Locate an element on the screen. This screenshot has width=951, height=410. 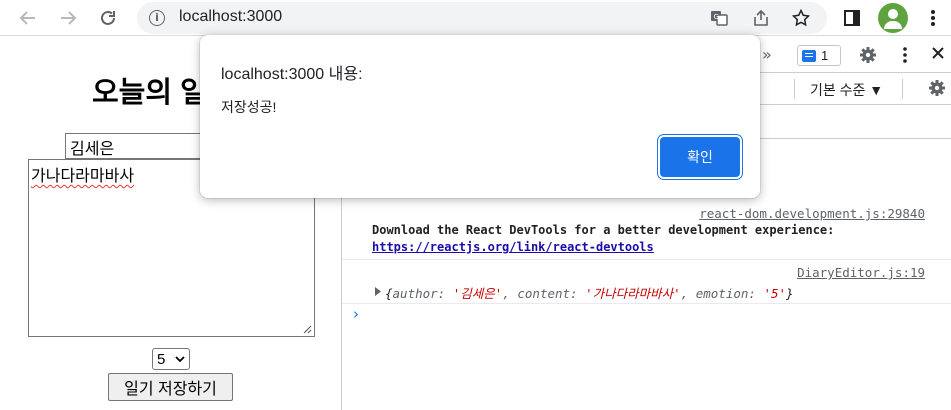
react-devtools-link: https://reactjs.org/link/react-devtools is located at coordinates (513, 247).